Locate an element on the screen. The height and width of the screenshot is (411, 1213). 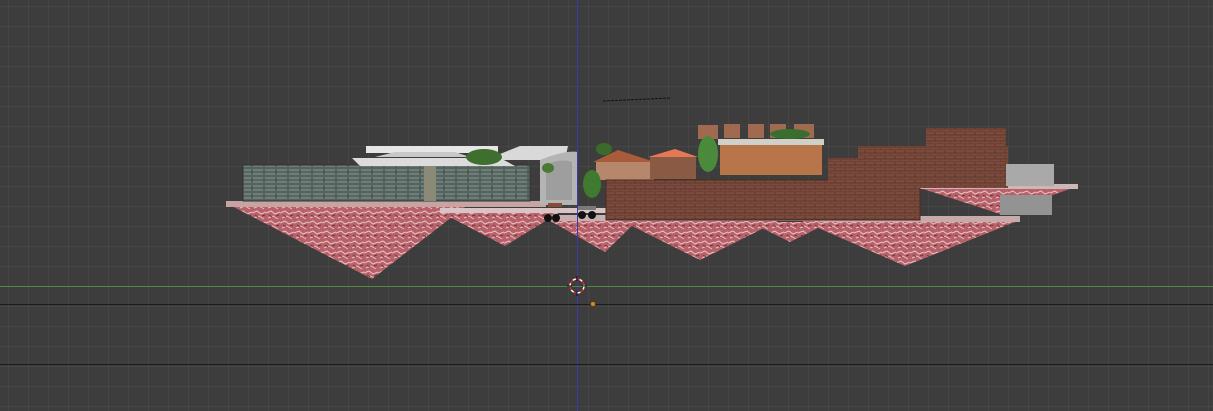
z-axis-line is located at coordinates (577, 205).